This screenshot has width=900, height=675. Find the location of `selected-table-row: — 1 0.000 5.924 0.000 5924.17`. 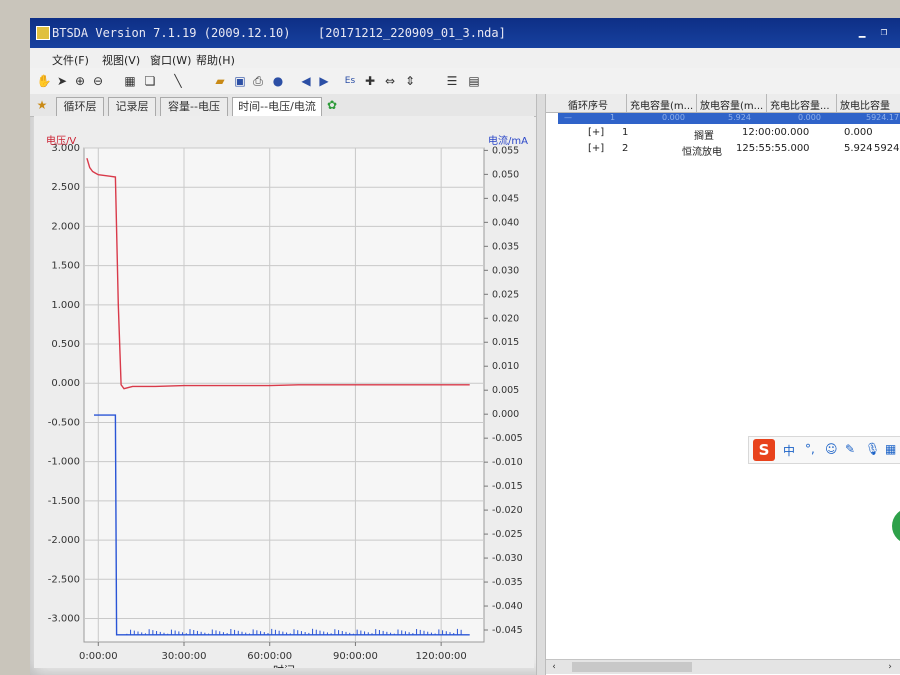

selected-table-row: — 1 0.000 5.924 0.000 5924.17 is located at coordinates (729, 118).